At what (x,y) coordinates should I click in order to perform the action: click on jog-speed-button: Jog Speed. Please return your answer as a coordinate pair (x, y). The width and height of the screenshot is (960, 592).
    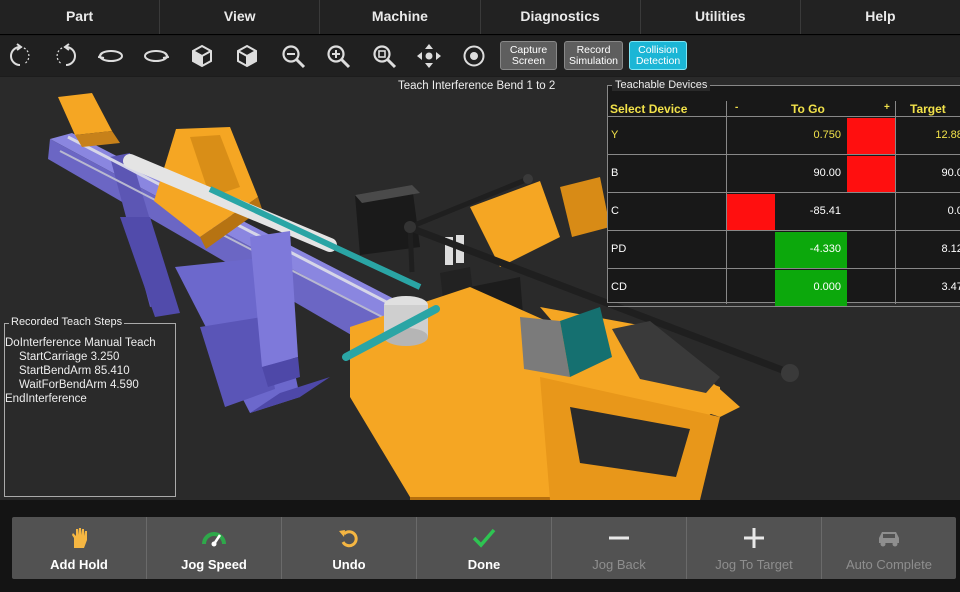
    Looking at the image, I should click on (214, 548).